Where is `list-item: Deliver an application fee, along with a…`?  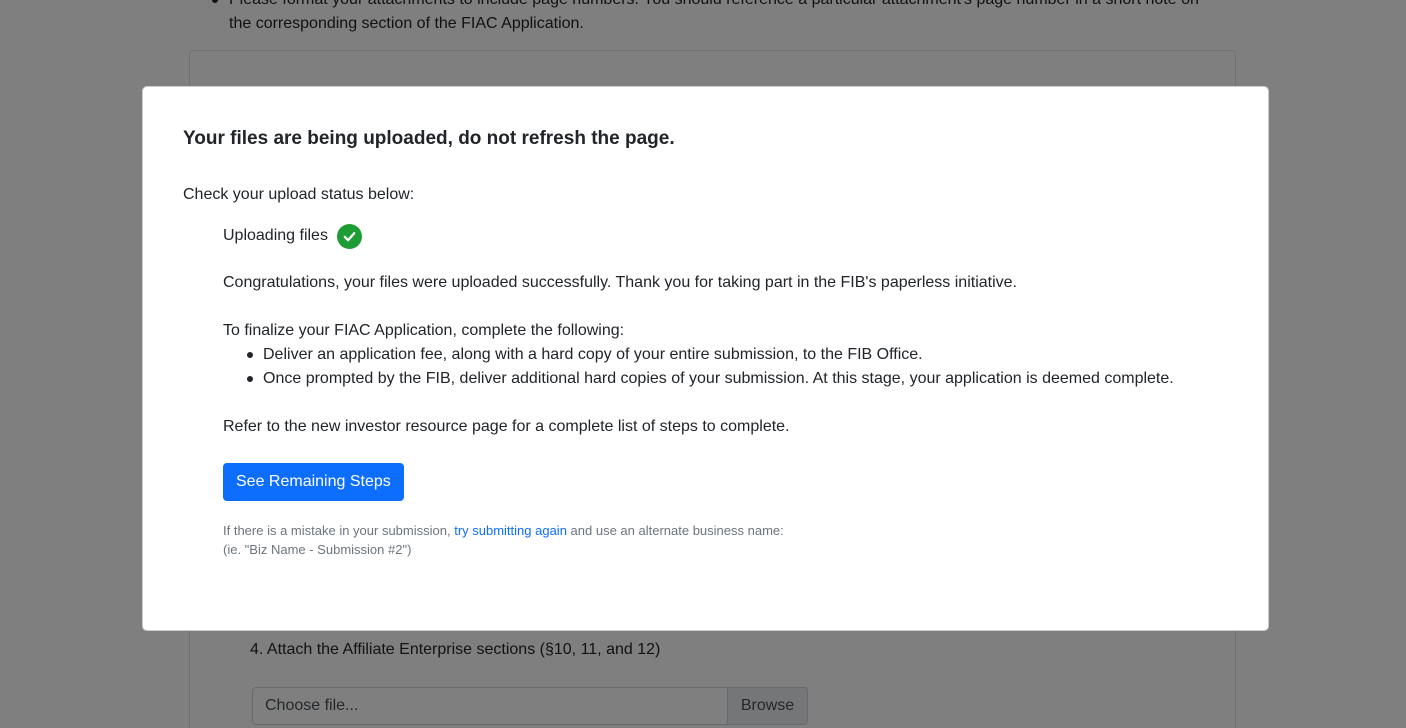 list-item: Deliver an application fee, along with a… is located at coordinates (738, 355).